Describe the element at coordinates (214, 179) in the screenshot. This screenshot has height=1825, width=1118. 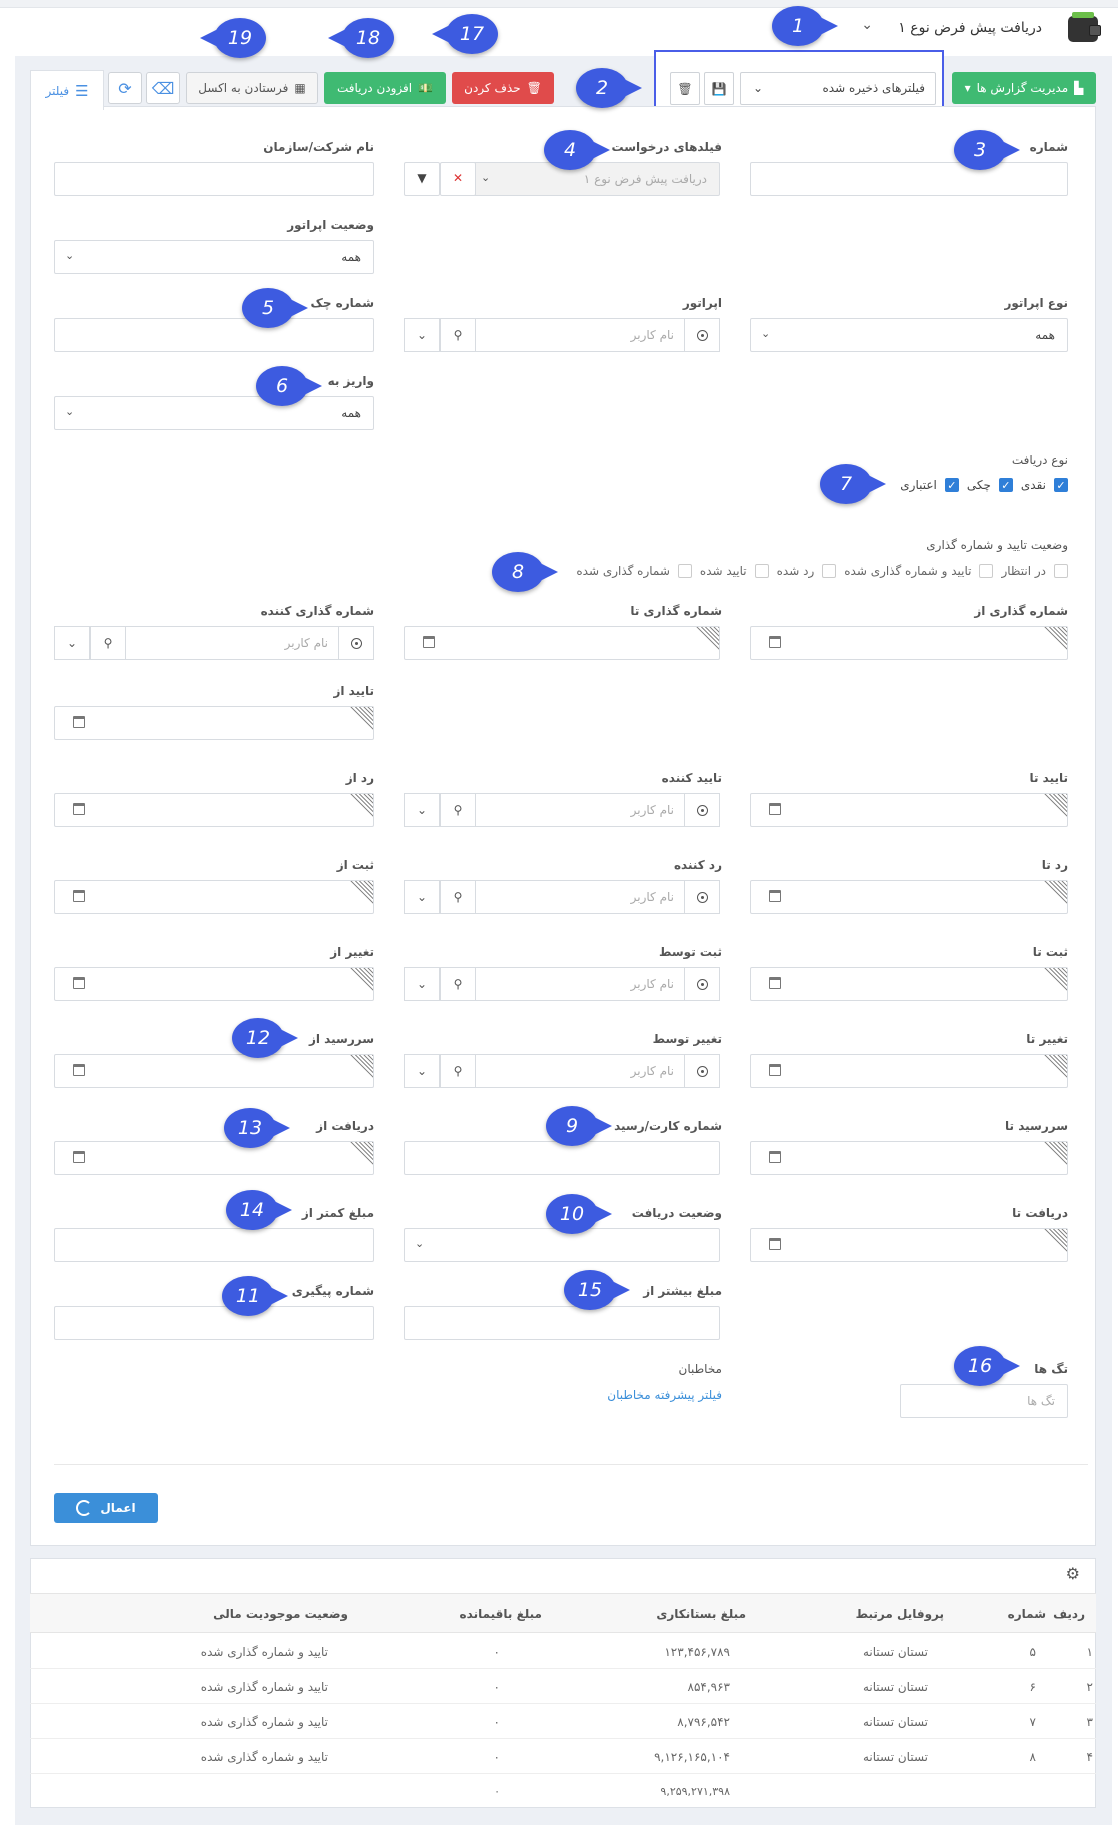
I see `company-input` at that location.